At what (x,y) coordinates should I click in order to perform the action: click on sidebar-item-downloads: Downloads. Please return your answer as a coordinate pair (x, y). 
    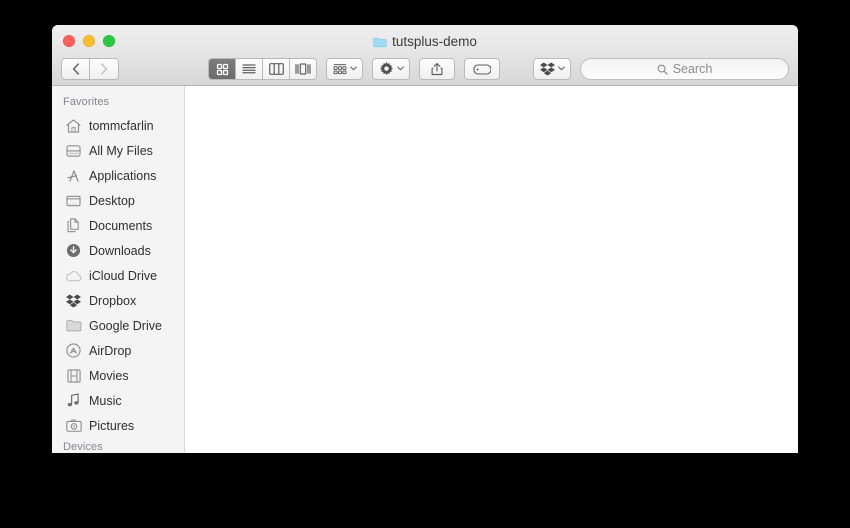
    Looking at the image, I should click on (118, 250).